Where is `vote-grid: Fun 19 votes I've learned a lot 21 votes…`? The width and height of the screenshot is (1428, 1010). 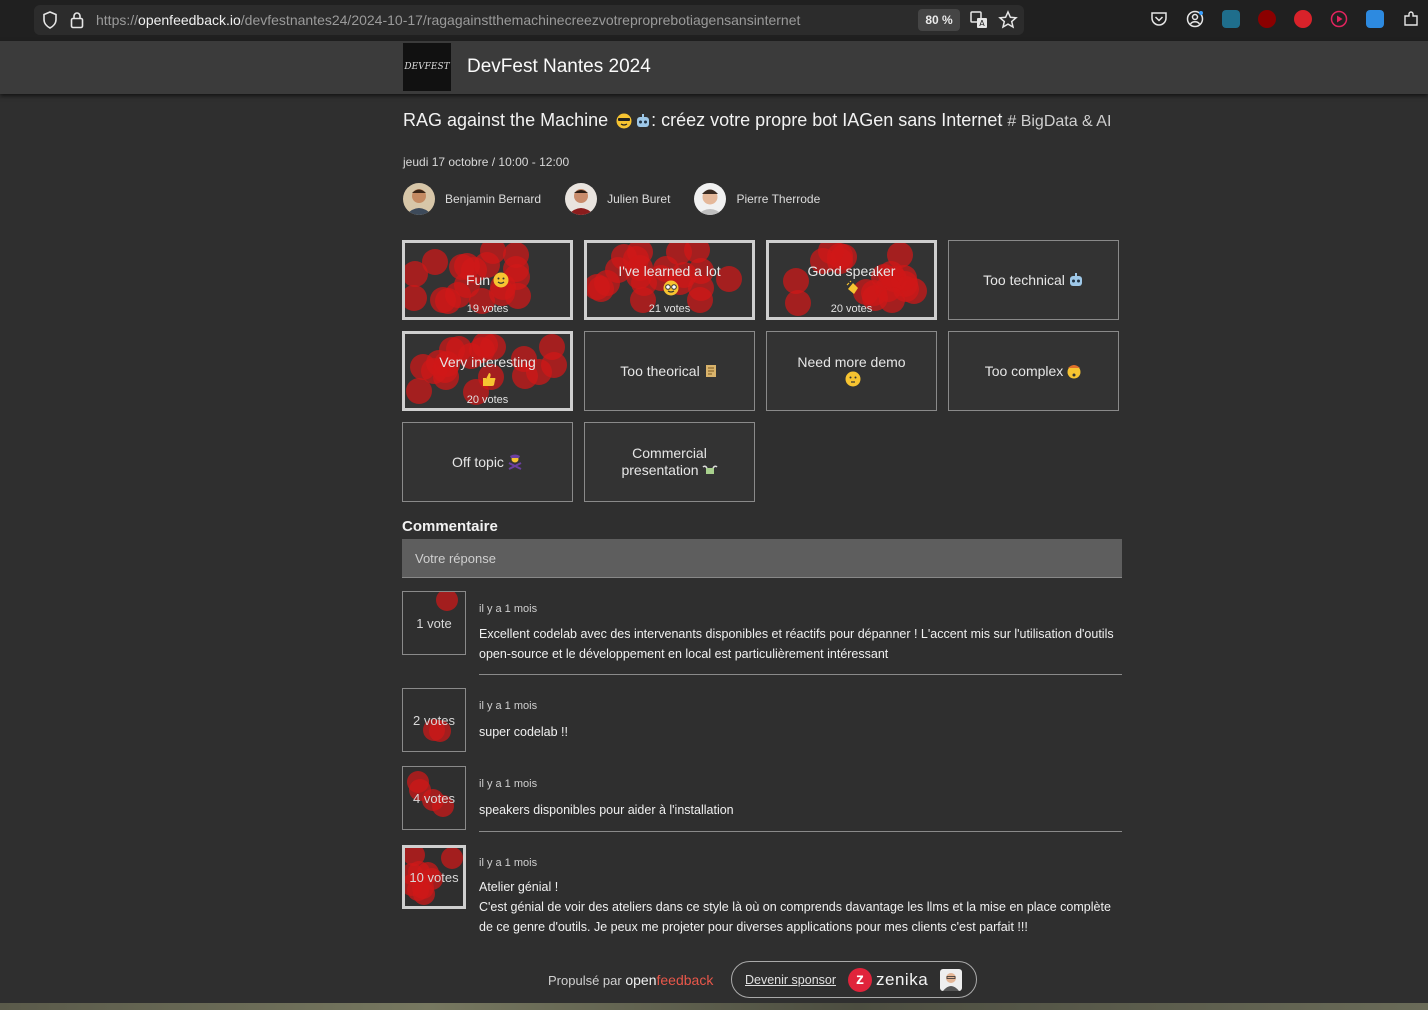
vote-grid: Fun 19 votes I've learned a lot 21 votes… is located at coordinates (760, 371).